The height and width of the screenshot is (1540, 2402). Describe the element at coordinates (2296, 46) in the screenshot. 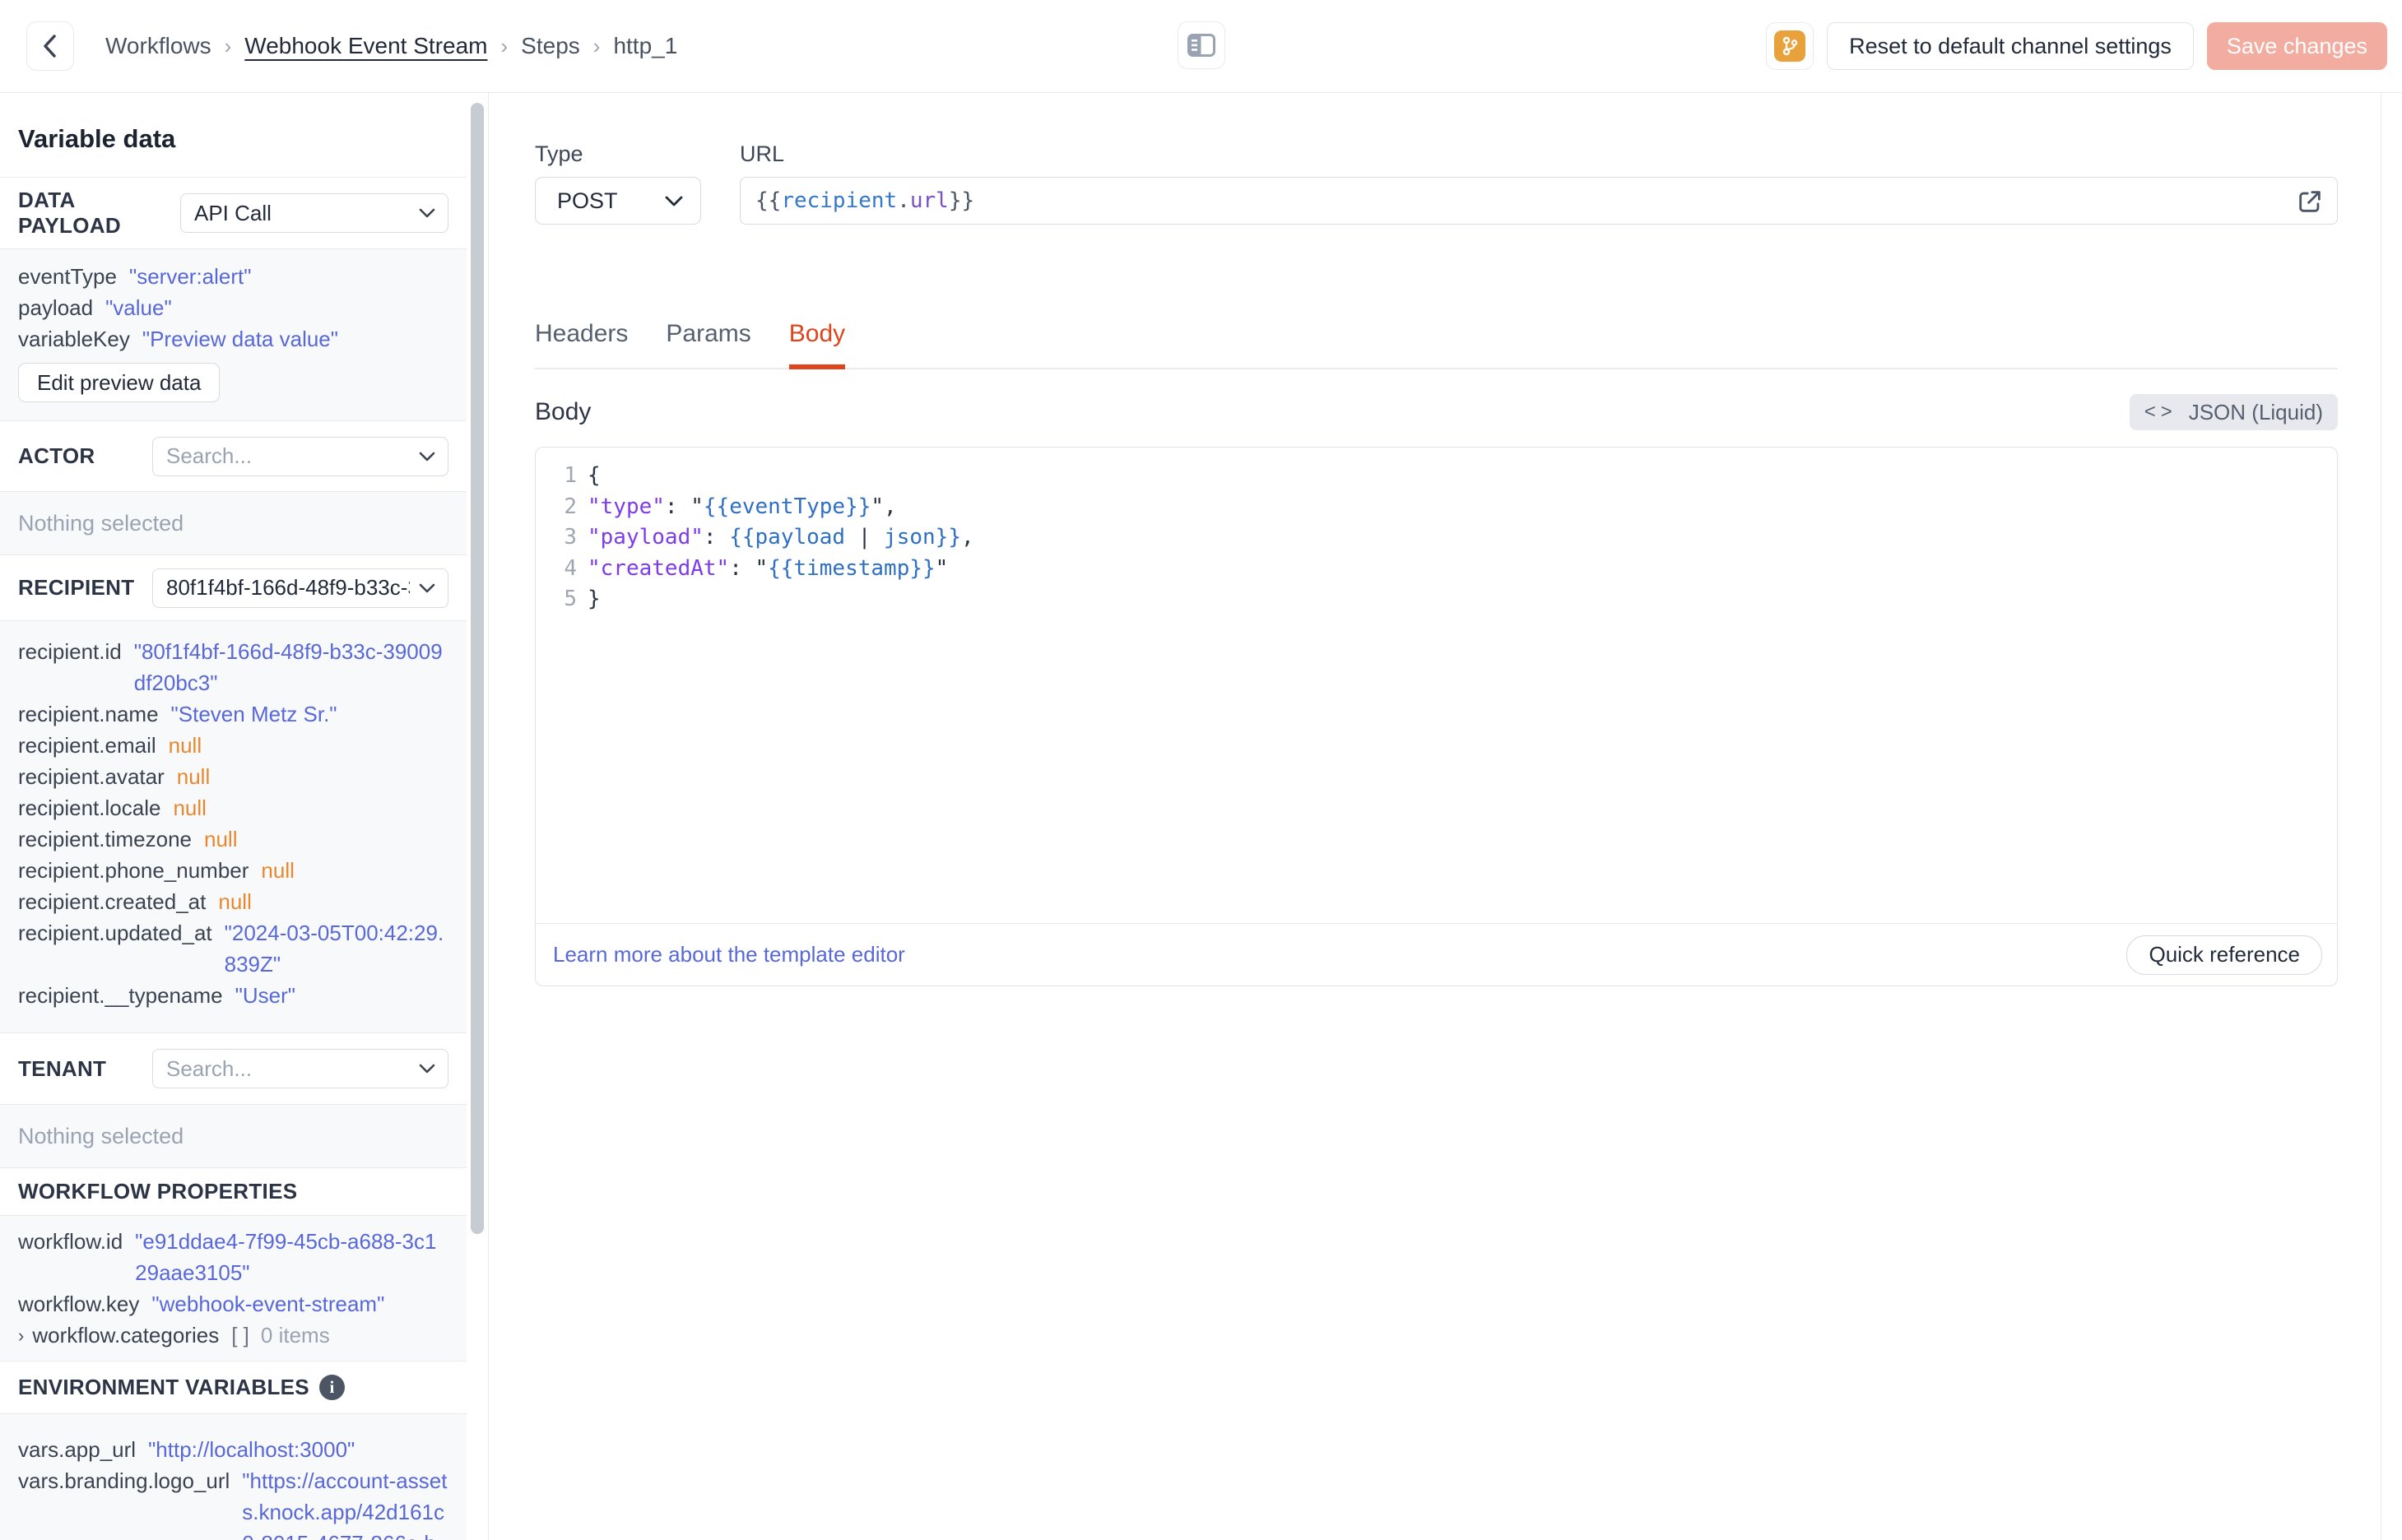

I see `save-changes-button: Save changes` at that location.